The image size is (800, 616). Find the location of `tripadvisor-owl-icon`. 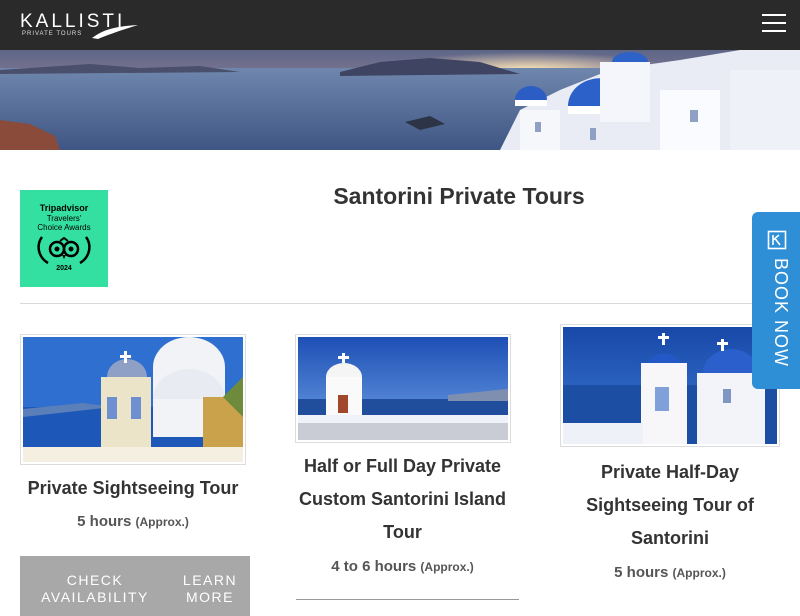

tripadvisor-owl-icon is located at coordinates (64, 250).